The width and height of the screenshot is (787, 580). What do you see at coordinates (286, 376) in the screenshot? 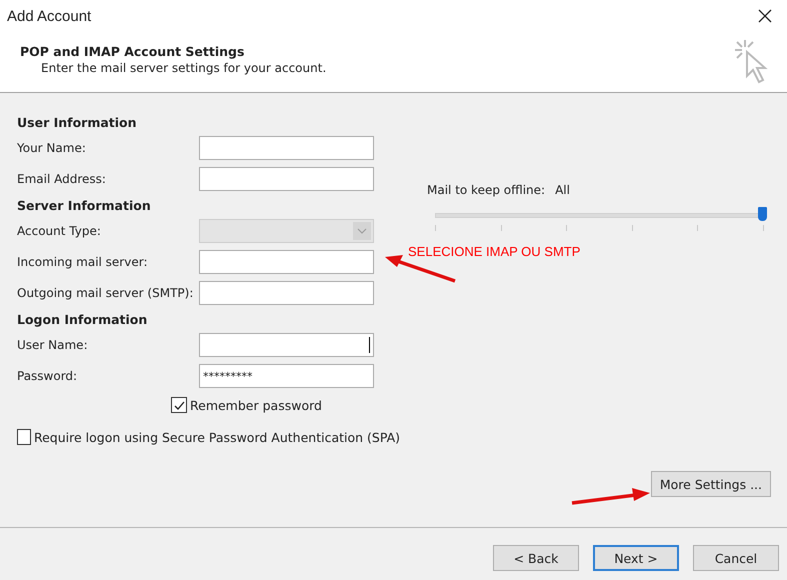
I see `input-field: *********` at bounding box center [286, 376].